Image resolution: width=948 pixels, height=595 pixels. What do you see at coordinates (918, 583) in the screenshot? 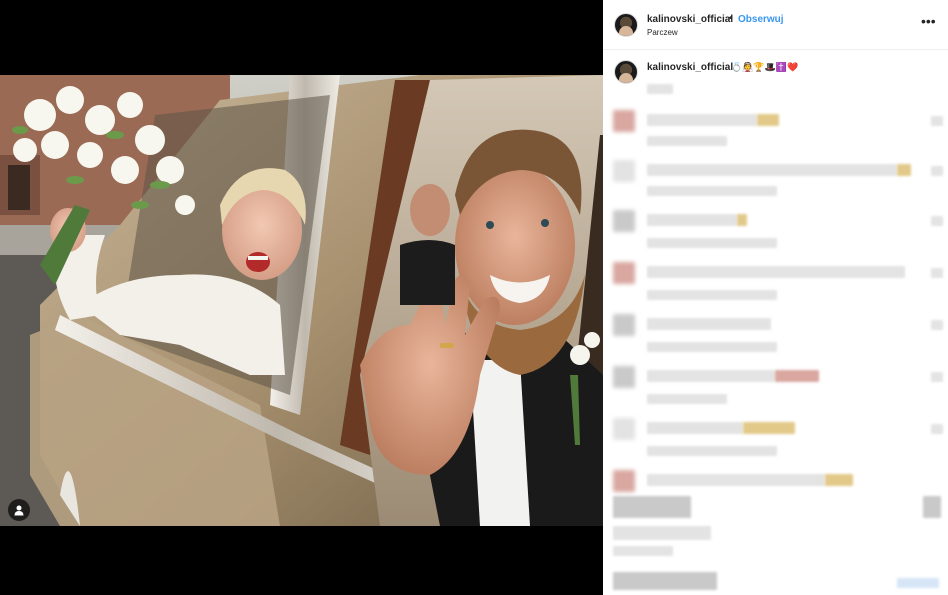
I see `publish-button-blurred` at bounding box center [918, 583].